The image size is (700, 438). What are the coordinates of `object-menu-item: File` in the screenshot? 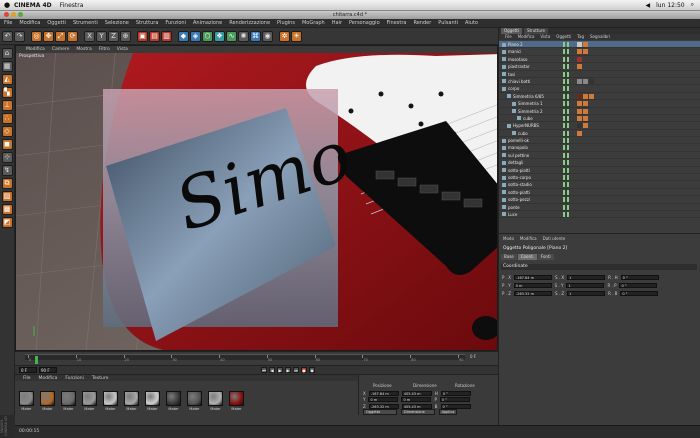 It's located at (508, 37).